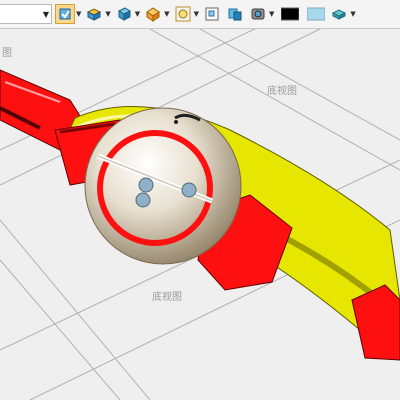 The image size is (400, 400). I want to click on display-style-button: ▼, so click(97, 14).